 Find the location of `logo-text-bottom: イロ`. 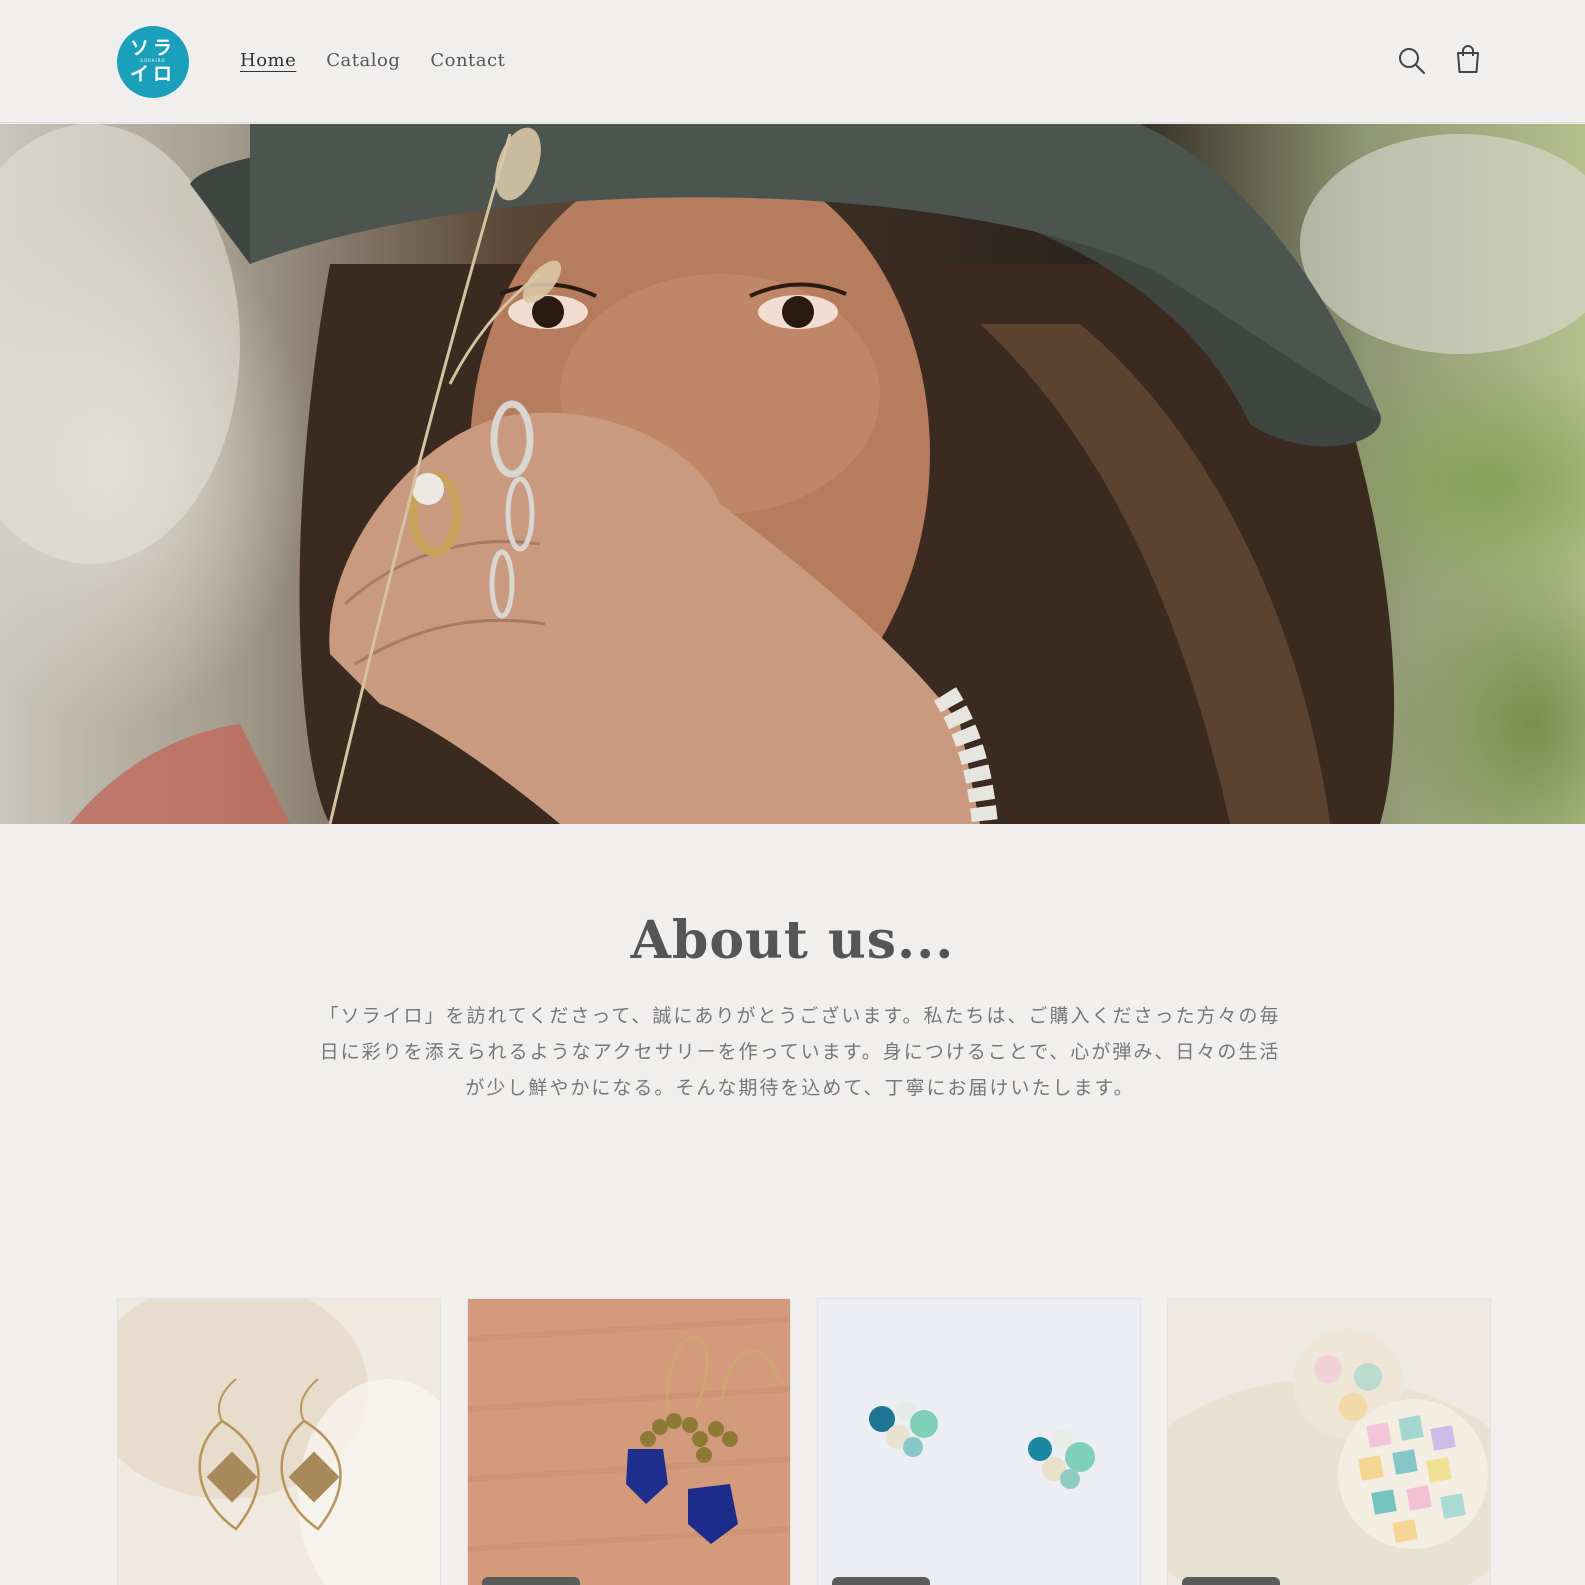

logo-text-bottom: イロ is located at coordinates (152, 74).